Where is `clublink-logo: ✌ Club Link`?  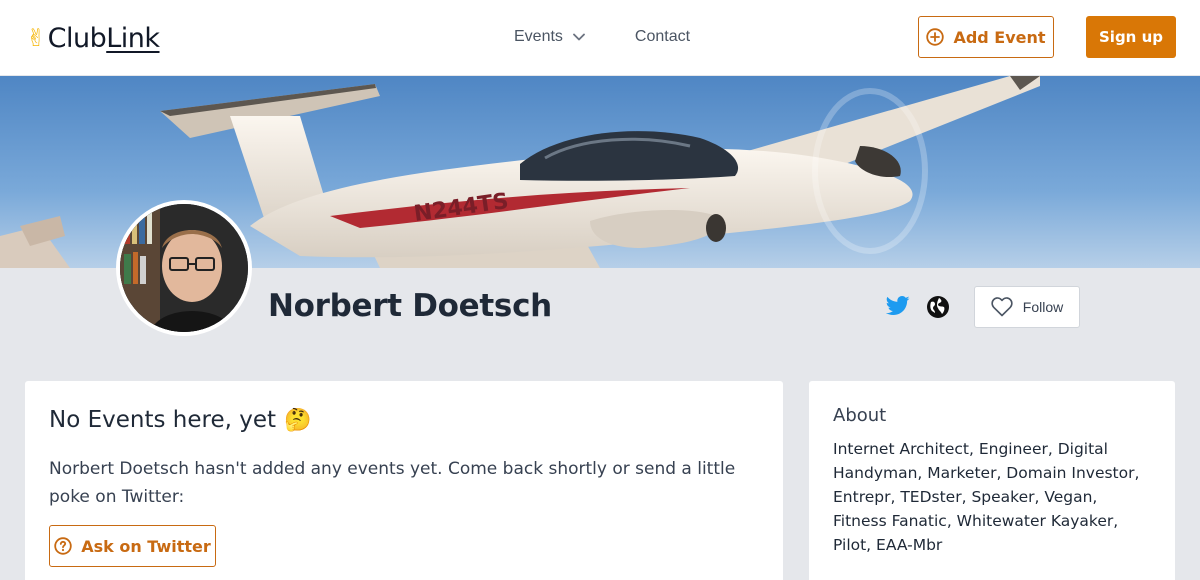
clublink-logo: ✌ Club Link is located at coordinates (93, 38).